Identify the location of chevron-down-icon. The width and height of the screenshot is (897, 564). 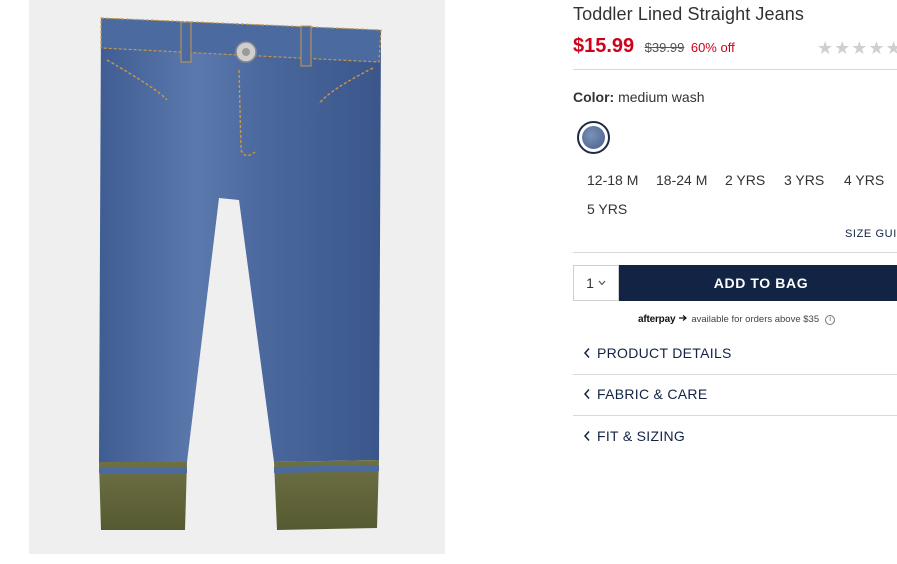
(602, 283).